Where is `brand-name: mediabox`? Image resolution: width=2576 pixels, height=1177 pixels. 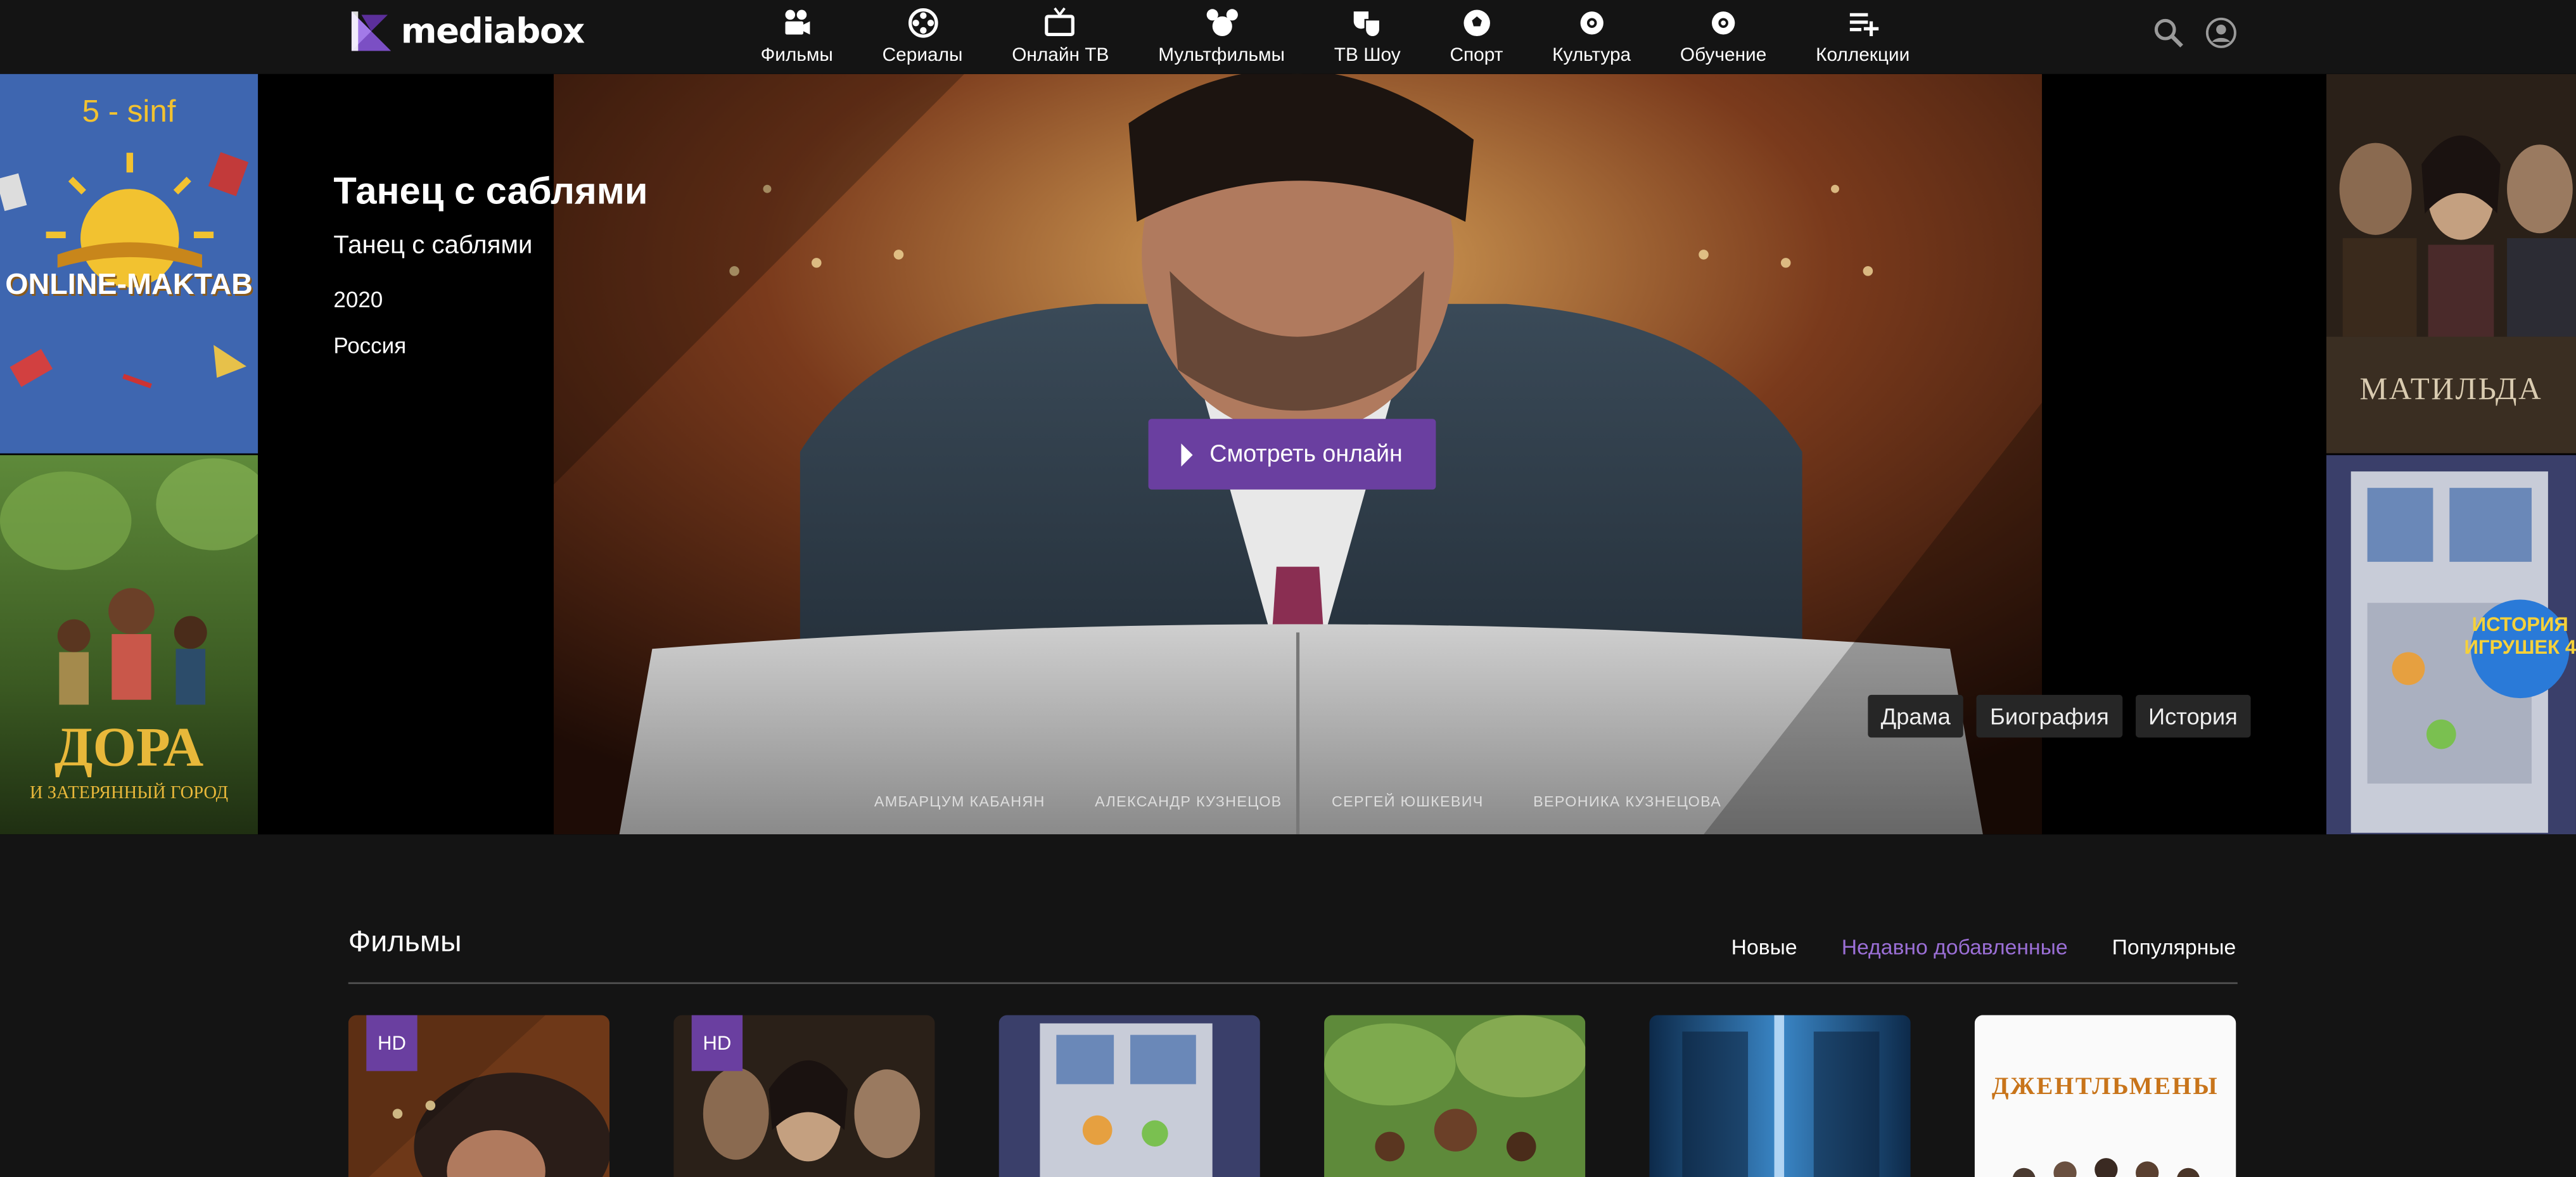 brand-name: mediabox is located at coordinates (492, 31).